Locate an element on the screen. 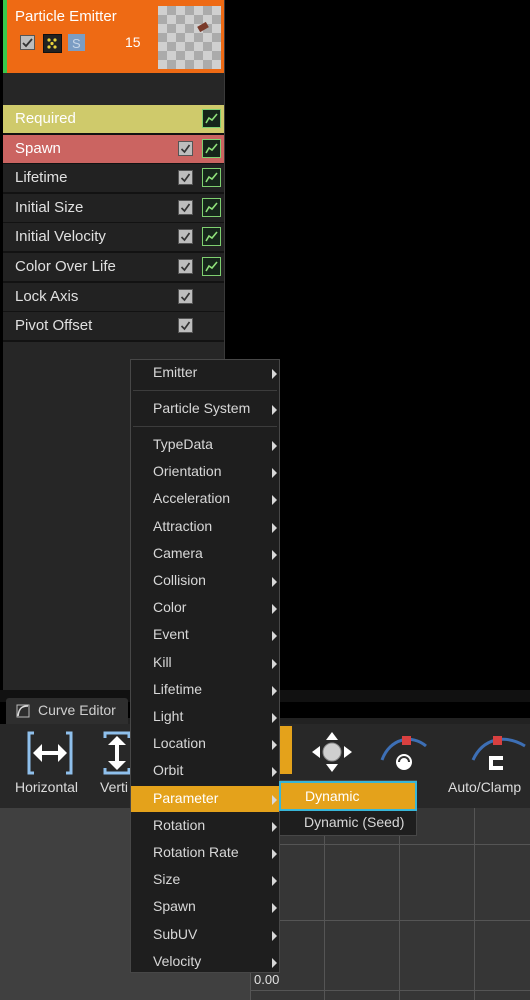 The image size is (530, 1000). auto-tangent-icon is located at coordinates (403, 753).